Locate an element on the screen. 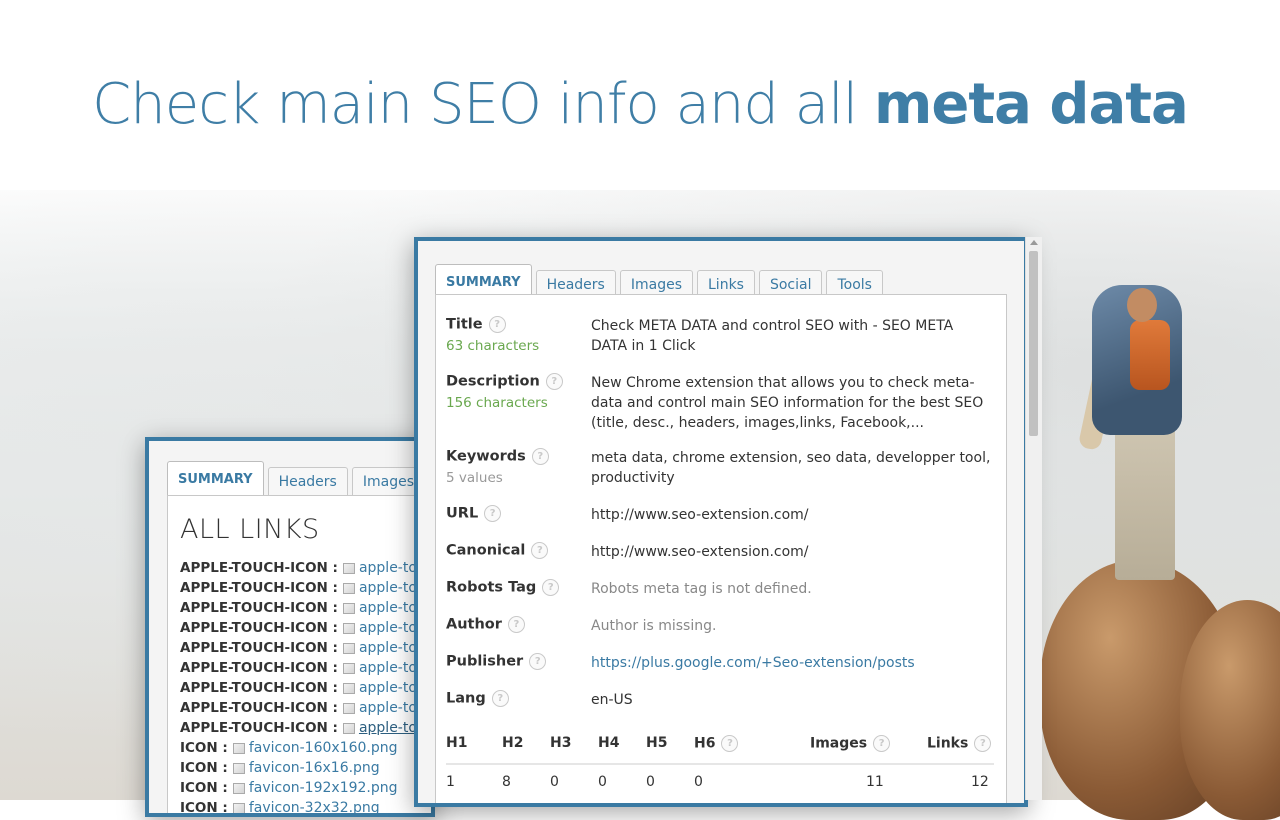 Image resolution: width=1280 pixels, height=820 pixels. header-h5: H5 is located at coordinates (657, 743).